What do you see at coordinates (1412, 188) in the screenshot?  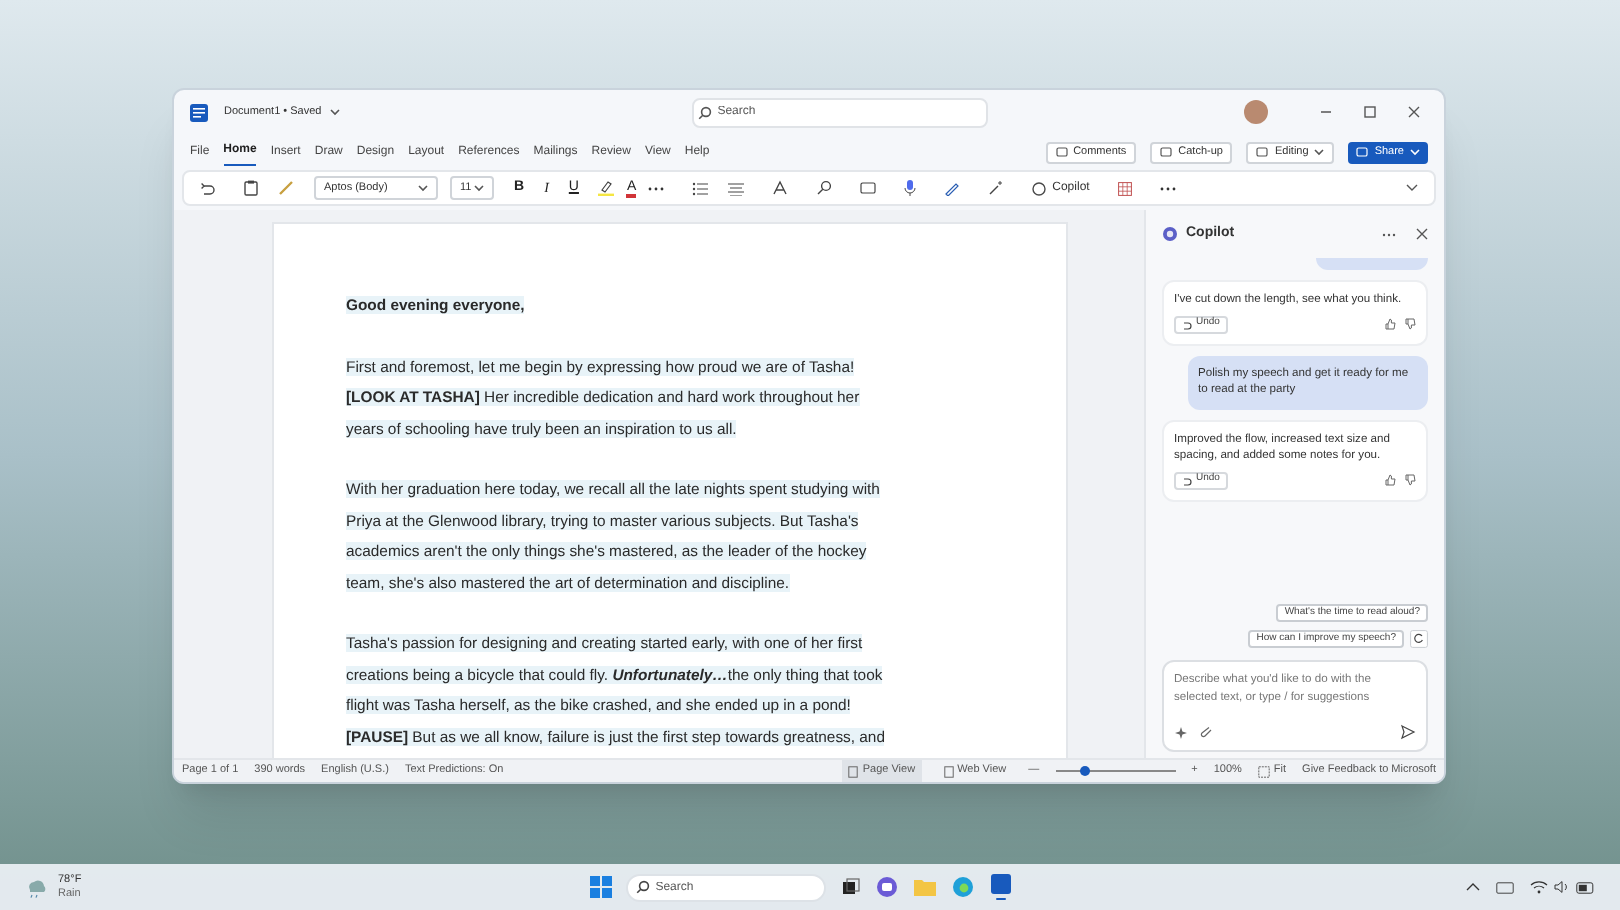 I see `expand-icon` at bounding box center [1412, 188].